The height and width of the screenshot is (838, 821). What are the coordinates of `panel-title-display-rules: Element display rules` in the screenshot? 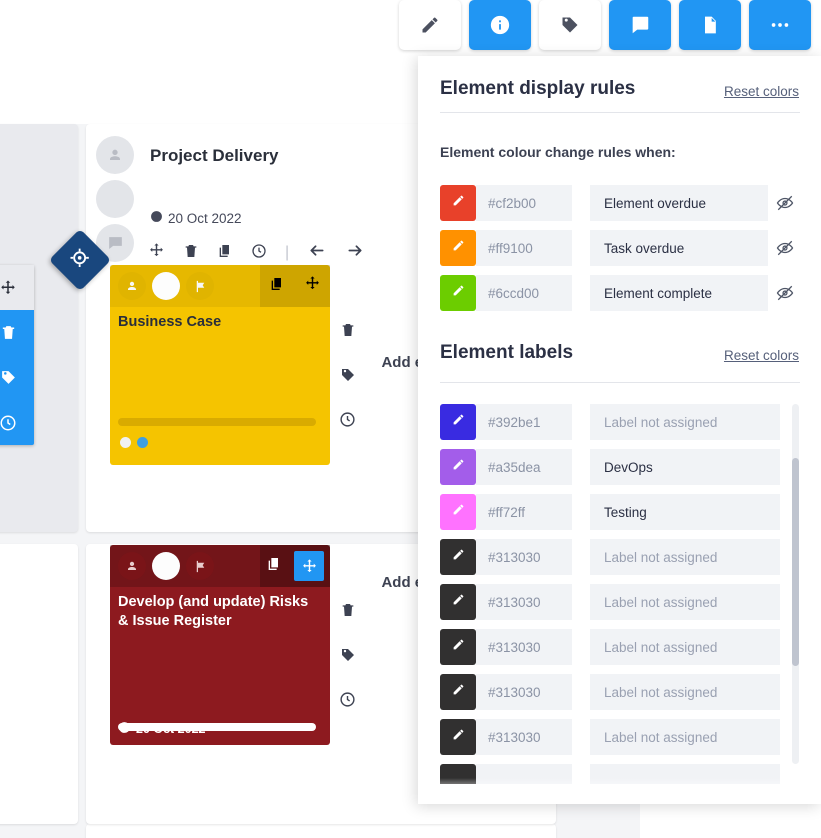 It's located at (538, 88).